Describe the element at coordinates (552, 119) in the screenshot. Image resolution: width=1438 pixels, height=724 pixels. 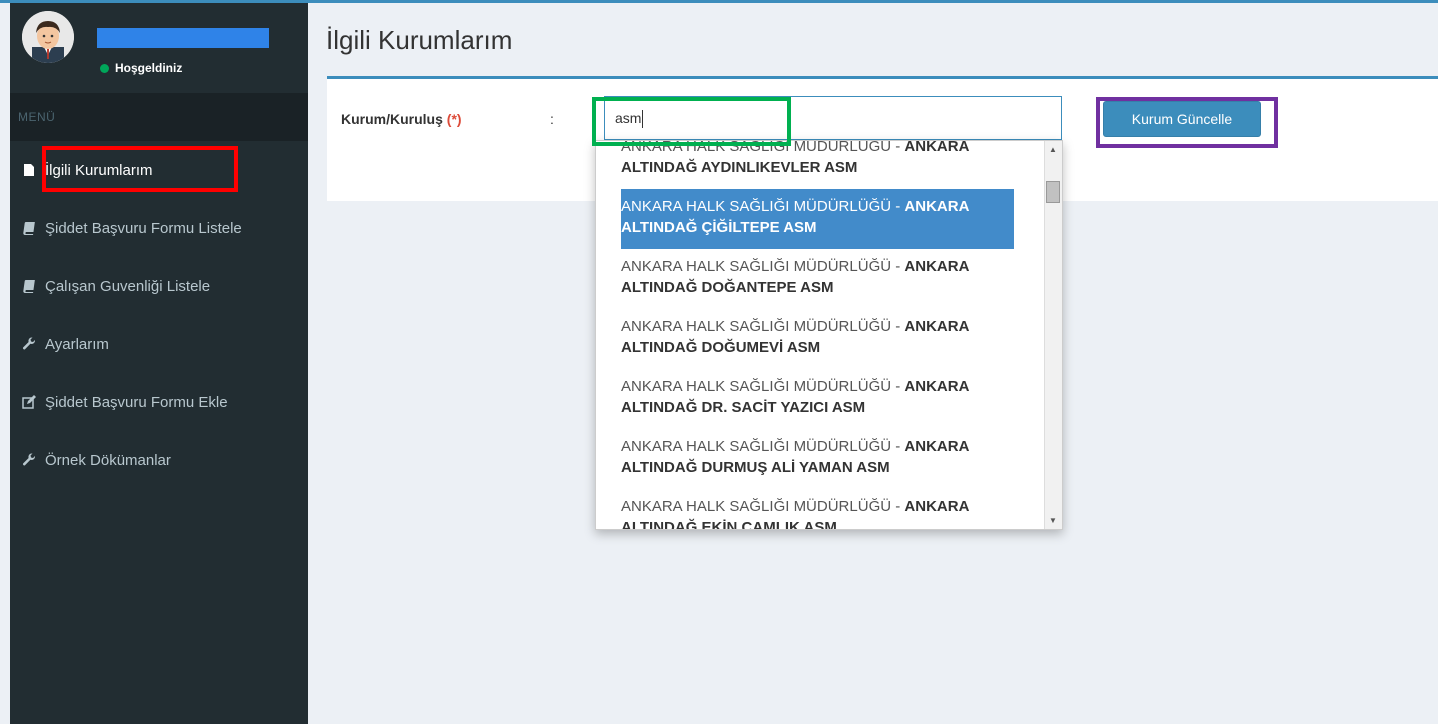
I see `label-colon: :` at that location.